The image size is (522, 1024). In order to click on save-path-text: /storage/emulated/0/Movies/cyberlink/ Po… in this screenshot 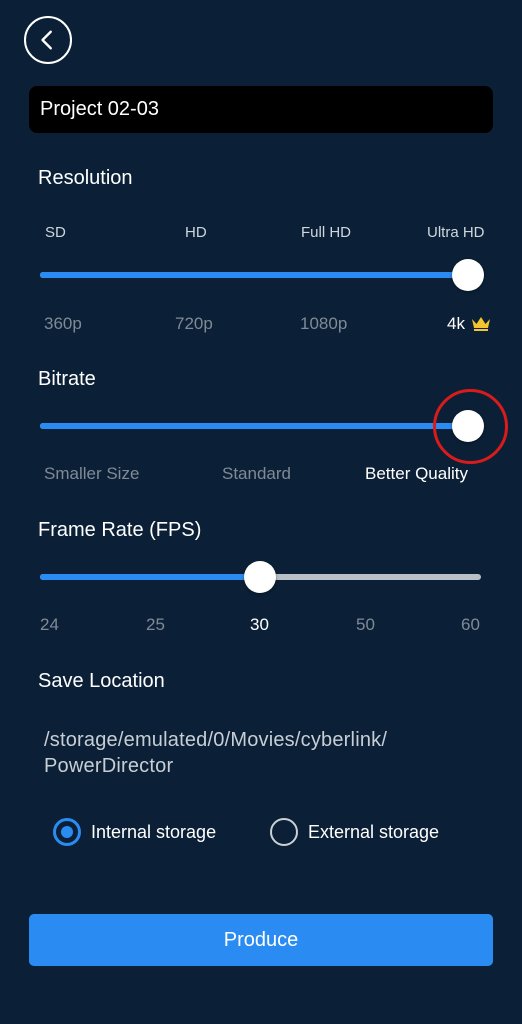, I will do `click(216, 753)`.